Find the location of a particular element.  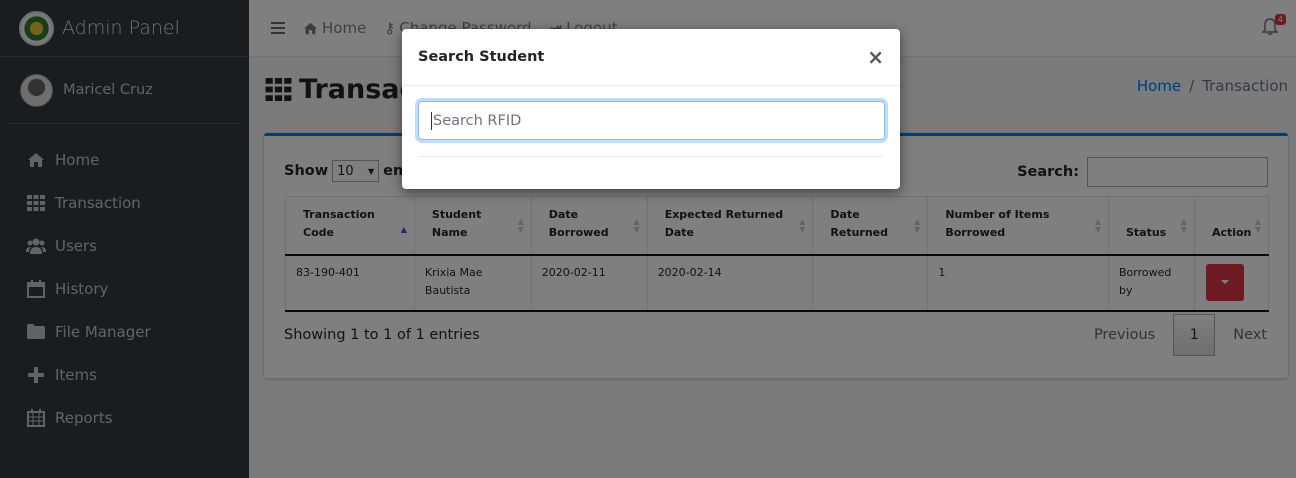

modal-divider is located at coordinates (651, 156).